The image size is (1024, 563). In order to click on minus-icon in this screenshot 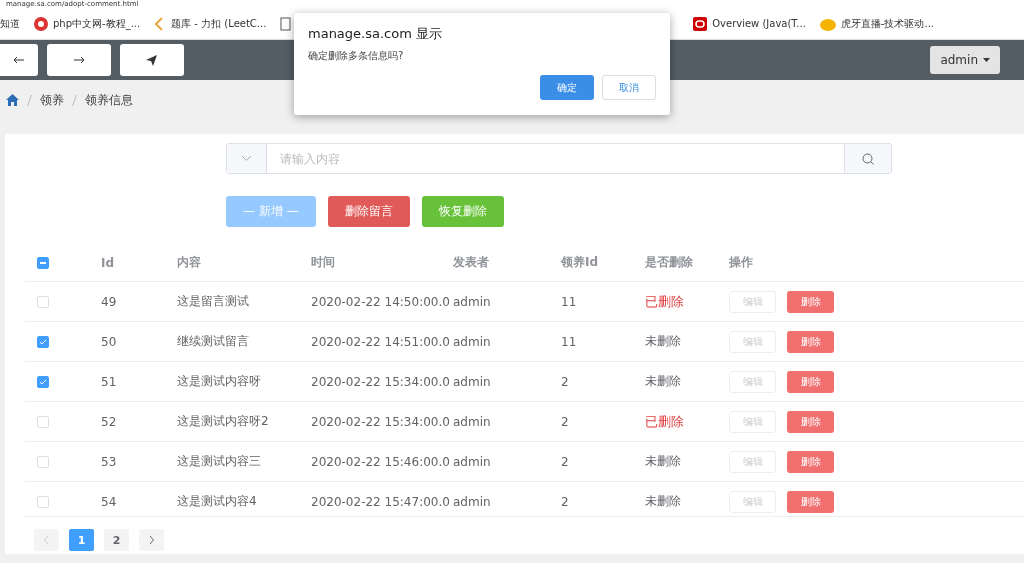, I will do `click(43, 262)`.